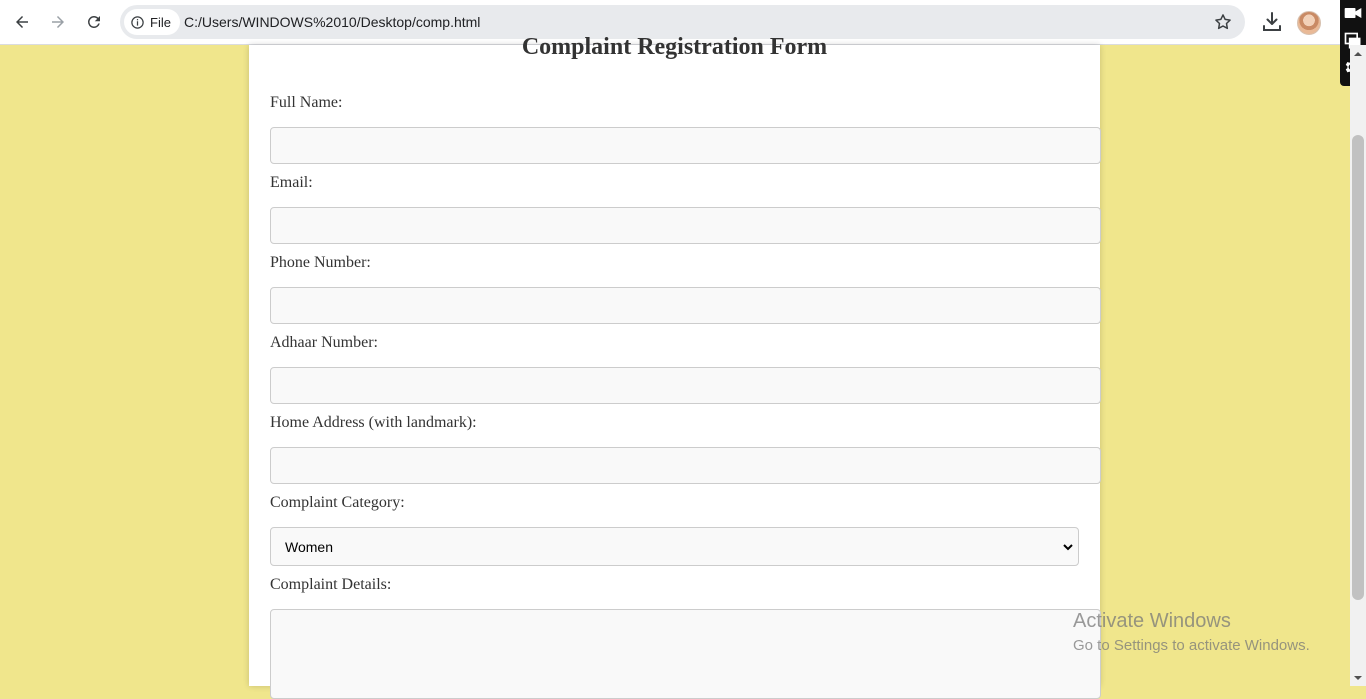 The height and width of the screenshot is (699, 1366). Describe the element at coordinates (685, 225) in the screenshot. I see `email-input` at that location.